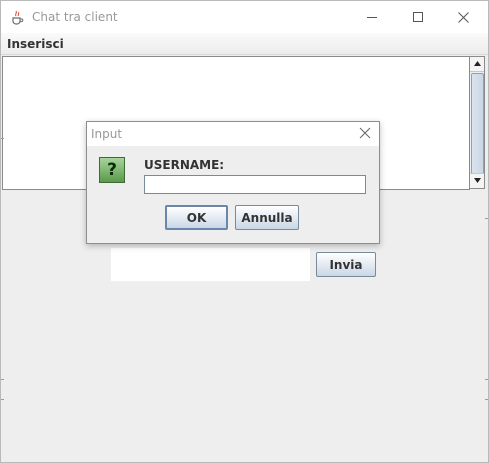  I want to click on send-button: Invia, so click(346, 264).